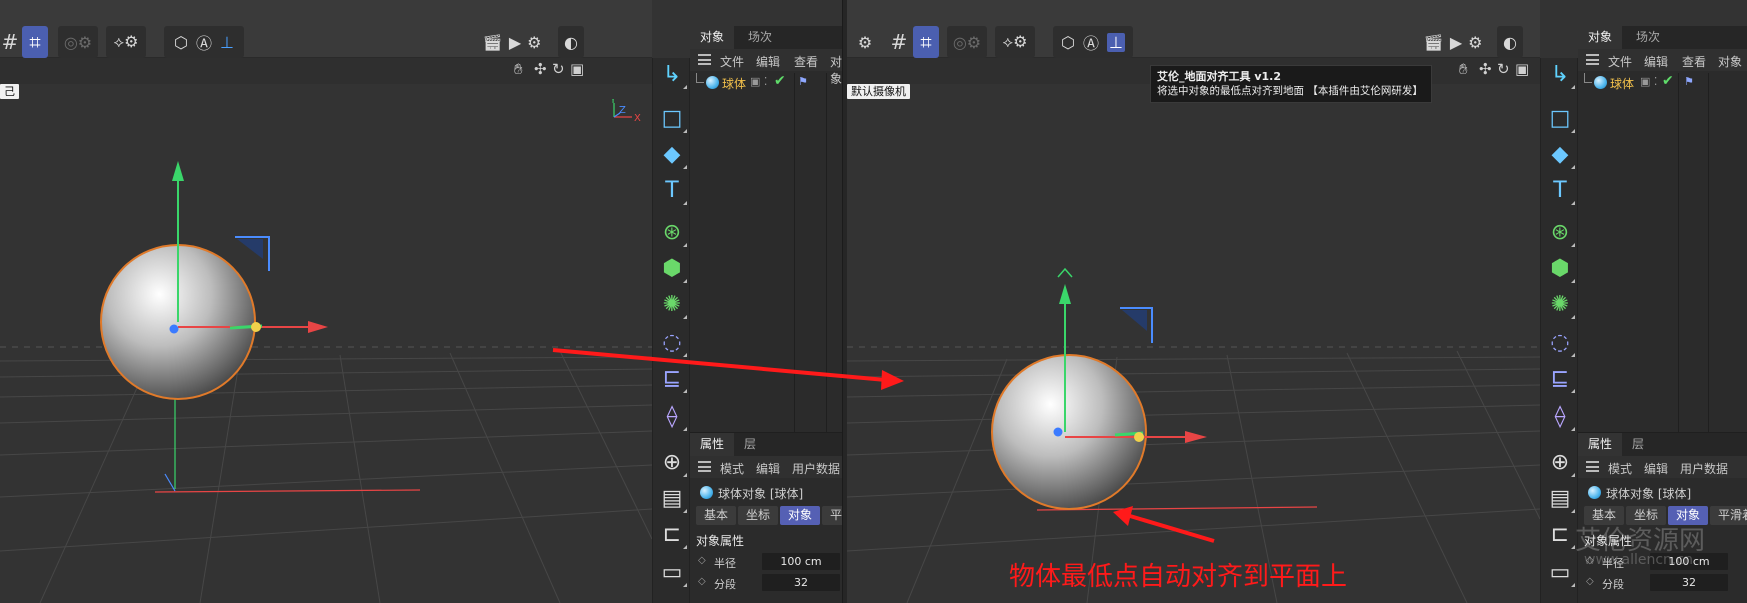 The width and height of the screenshot is (1747, 603). Describe the element at coordinates (732, 61) in the screenshot. I see `menu-file: 文件` at that location.